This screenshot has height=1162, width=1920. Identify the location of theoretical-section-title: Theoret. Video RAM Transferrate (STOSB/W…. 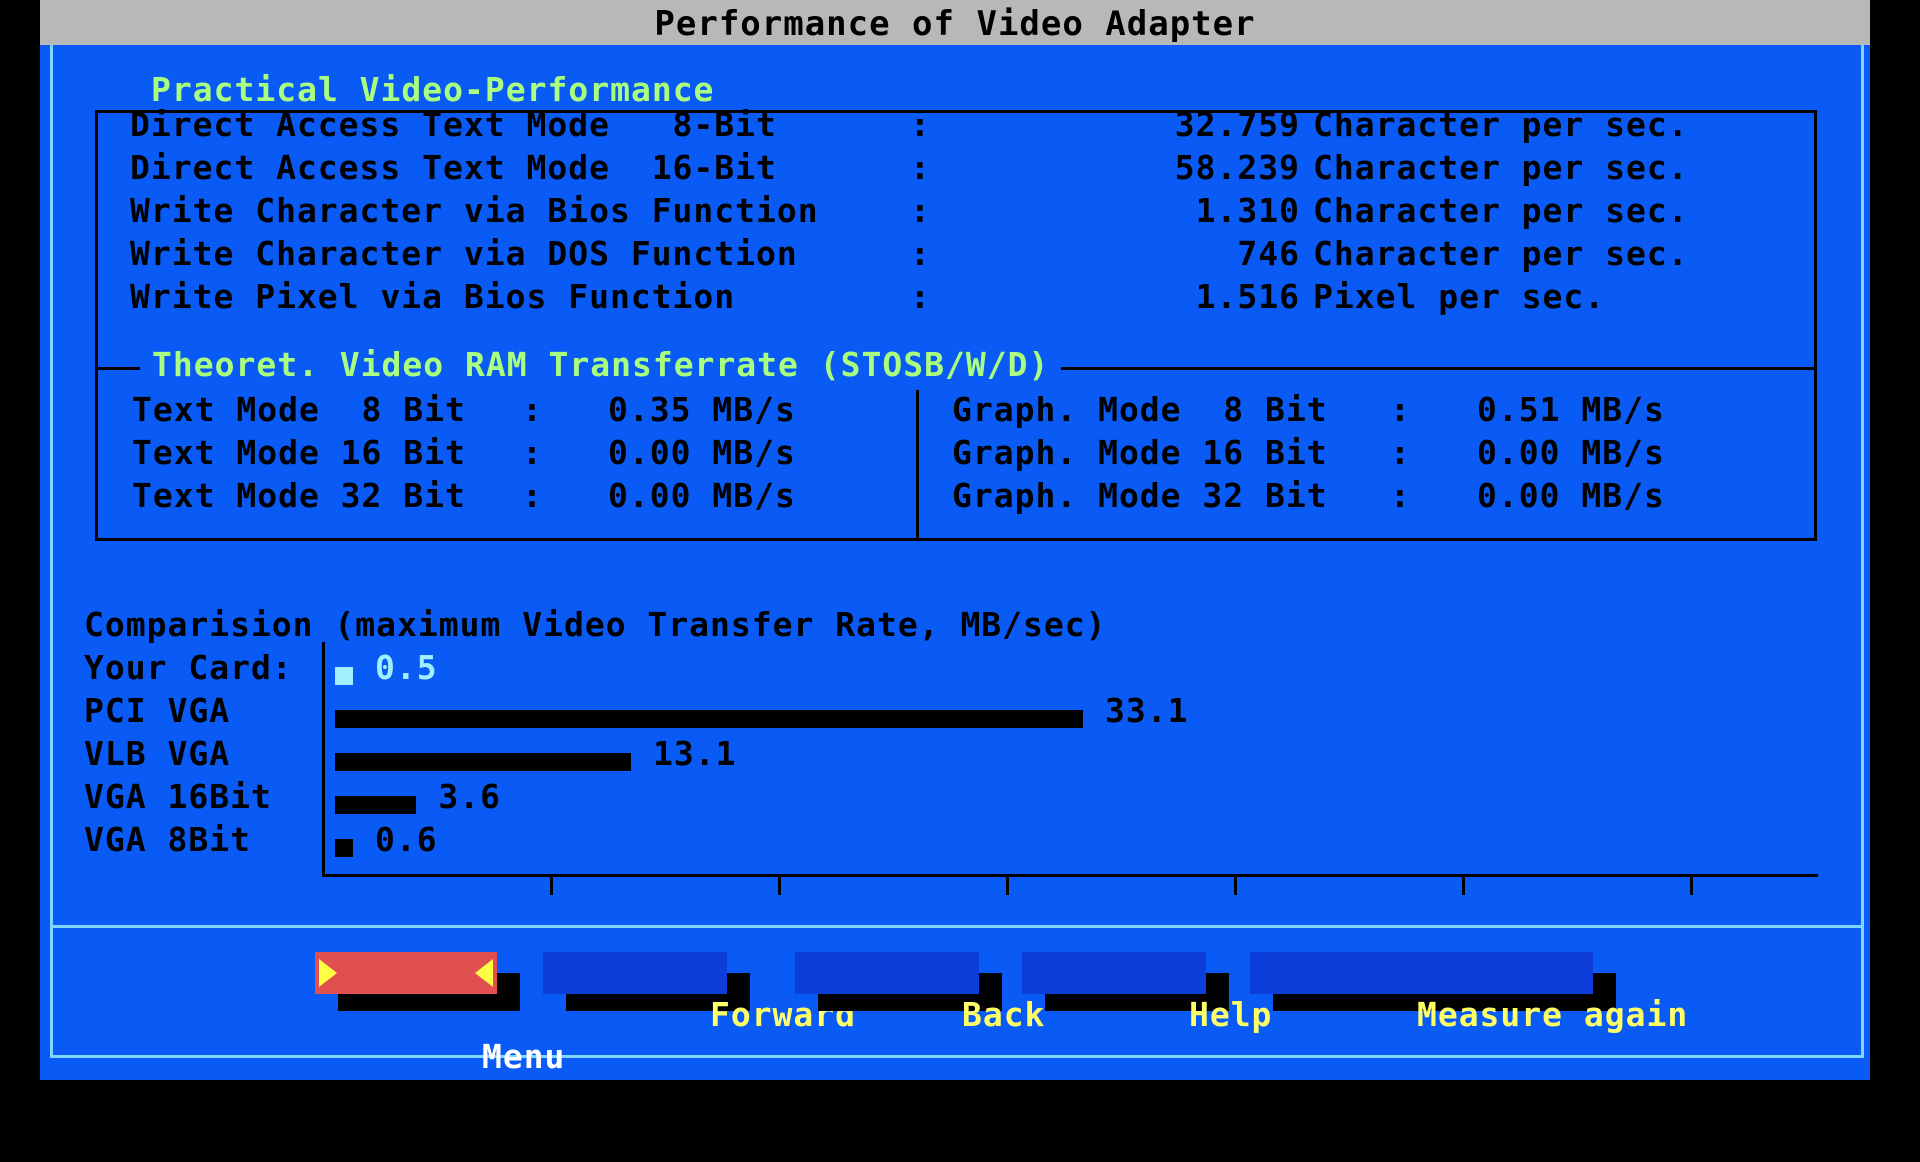
(601, 364).